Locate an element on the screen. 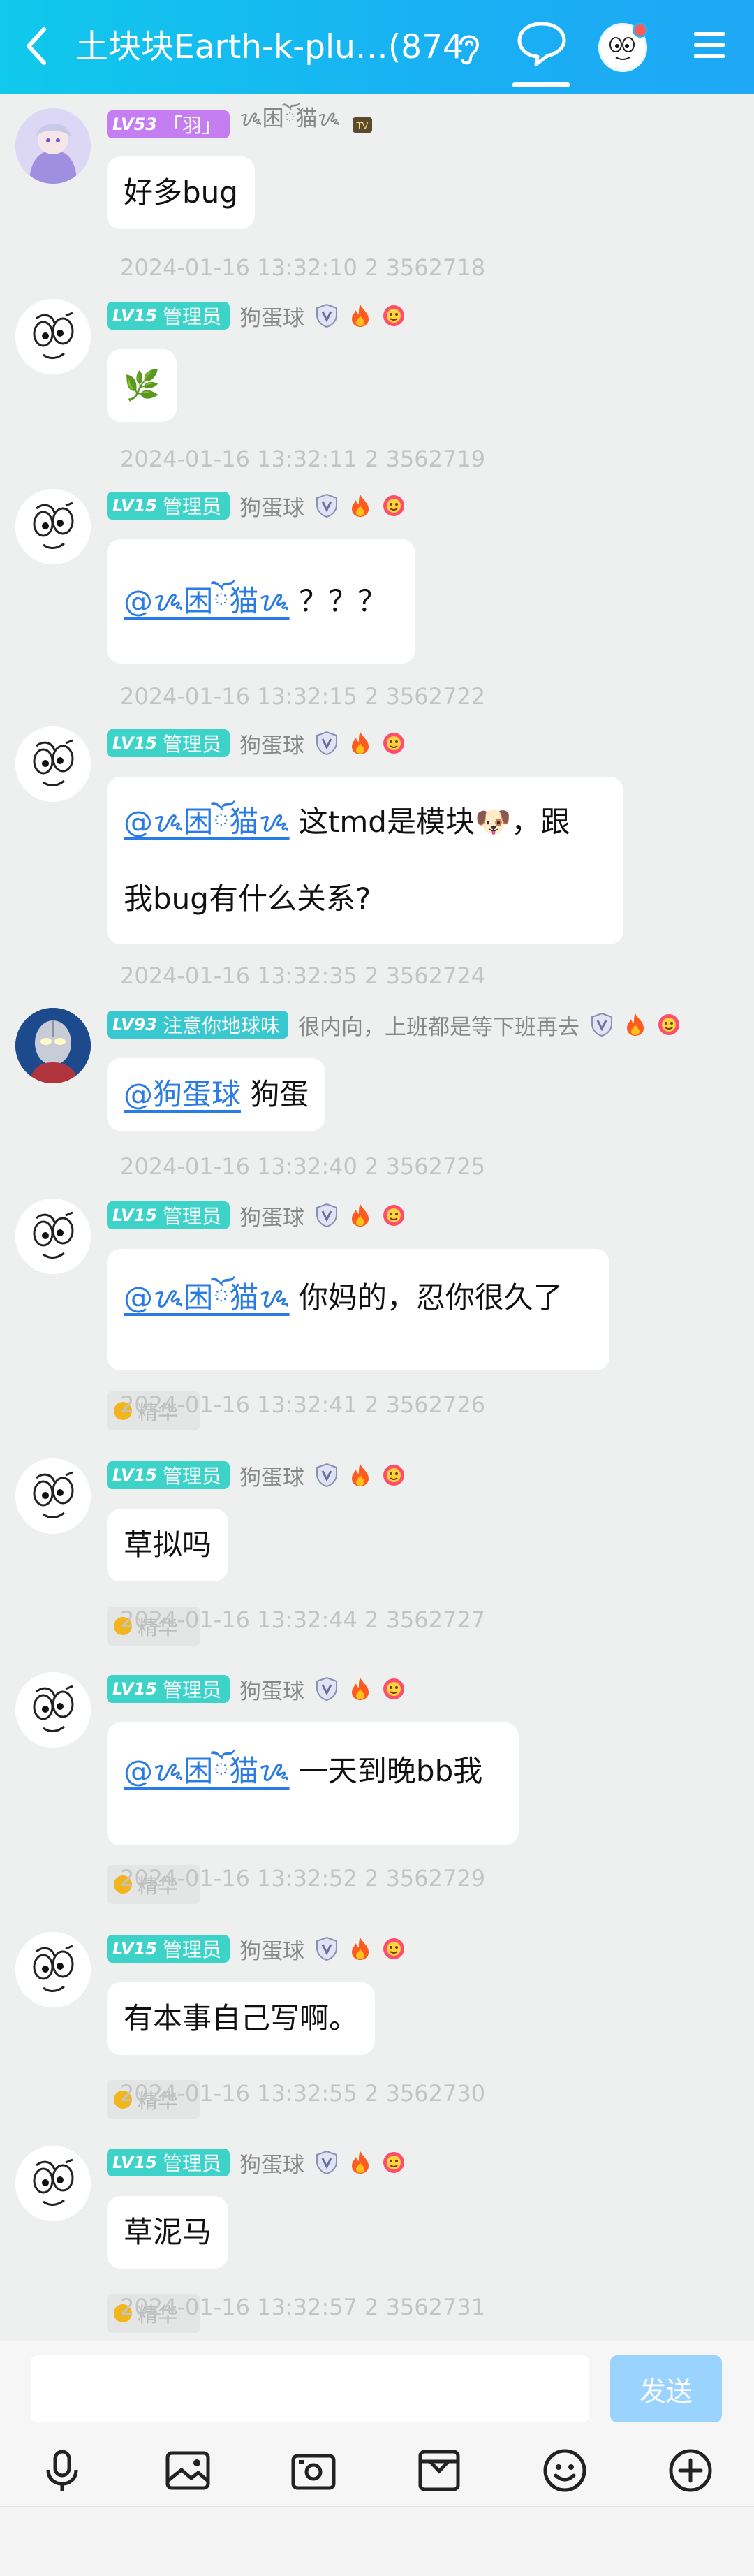 This screenshot has height=2576, width=754. message-bubble: 🌿 is located at coordinates (142, 385).